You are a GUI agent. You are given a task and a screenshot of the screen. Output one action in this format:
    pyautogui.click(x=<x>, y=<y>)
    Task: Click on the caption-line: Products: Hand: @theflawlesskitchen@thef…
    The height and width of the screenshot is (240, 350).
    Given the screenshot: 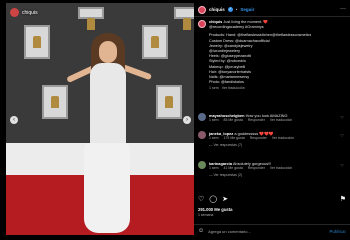 What is the action you would take?
    pyautogui.click(x=260, y=35)
    